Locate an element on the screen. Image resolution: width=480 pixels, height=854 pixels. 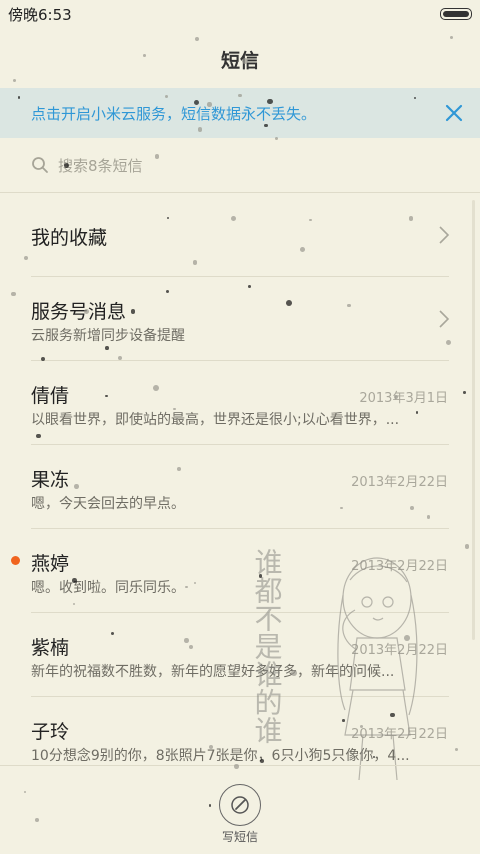
bottom-bar: 写短信 is located at coordinates (240, 809).